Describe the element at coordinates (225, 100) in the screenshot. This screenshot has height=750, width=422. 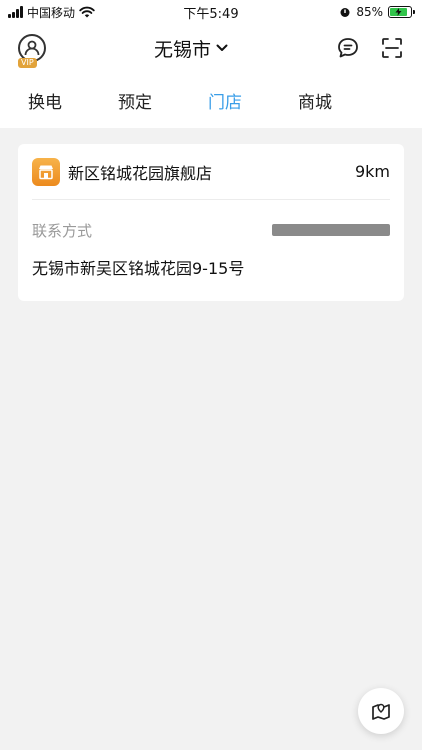
I see `tab-stores: 门店` at that location.